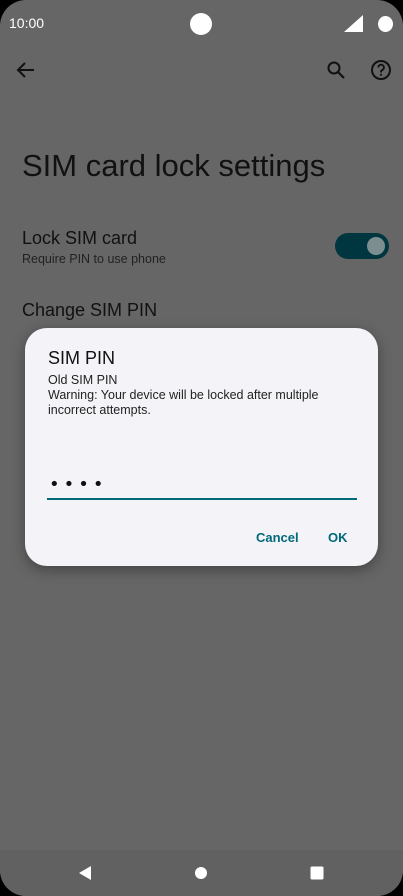 The height and width of the screenshot is (896, 403). Describe the element at coordinates (27, 23) in the screenshot. I see `status-time: 10:00` at that location.